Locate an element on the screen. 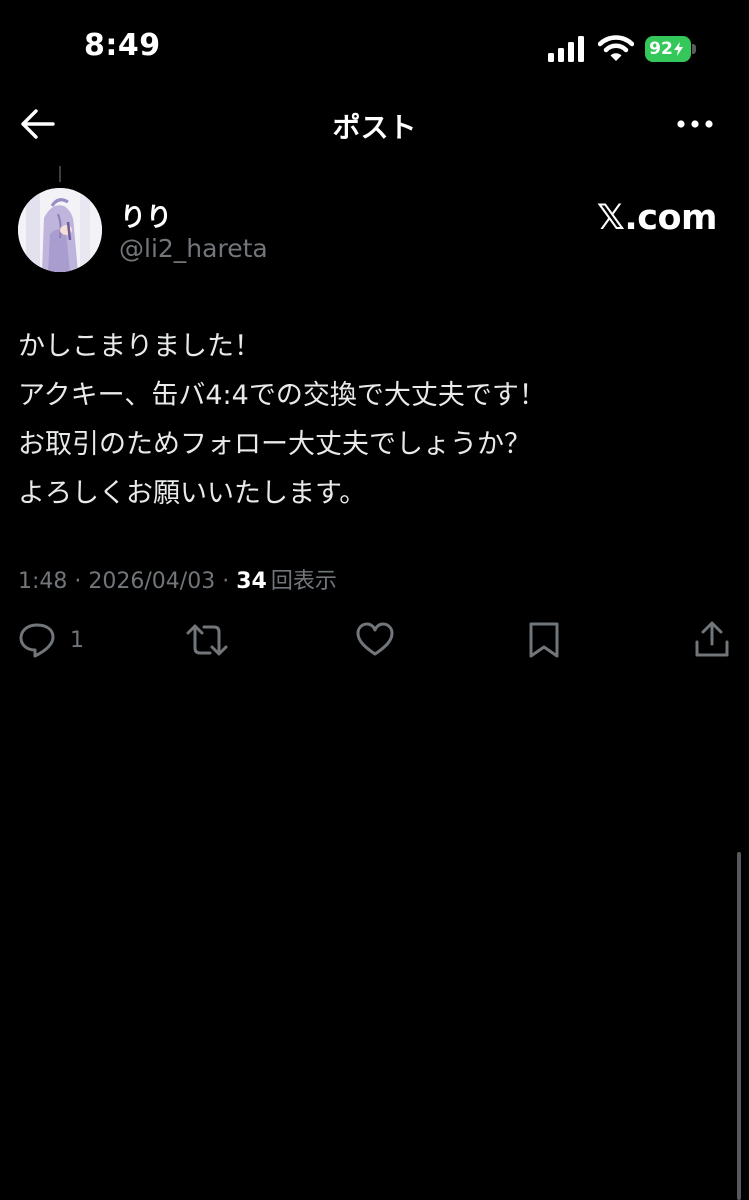  action-bar: 1 is located at coordinates (374, 644).